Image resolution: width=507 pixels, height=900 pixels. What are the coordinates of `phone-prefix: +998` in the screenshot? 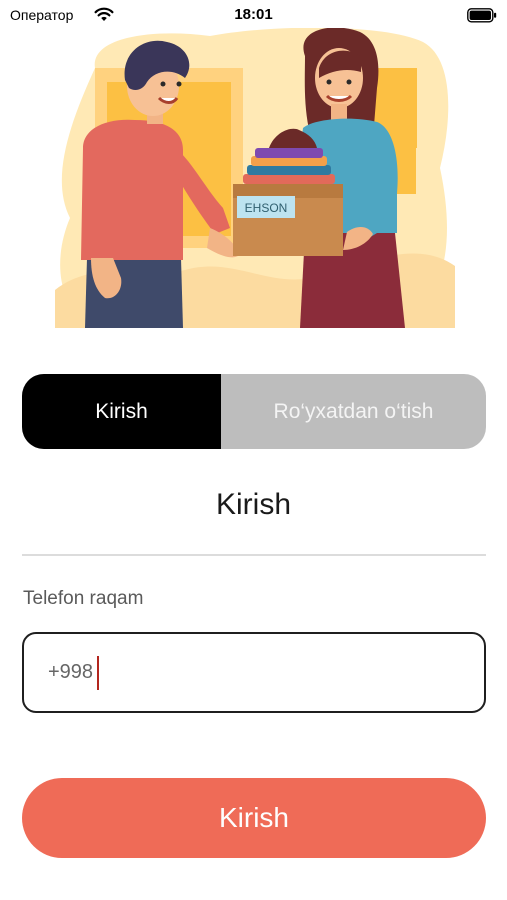 It's located at (71, 672).